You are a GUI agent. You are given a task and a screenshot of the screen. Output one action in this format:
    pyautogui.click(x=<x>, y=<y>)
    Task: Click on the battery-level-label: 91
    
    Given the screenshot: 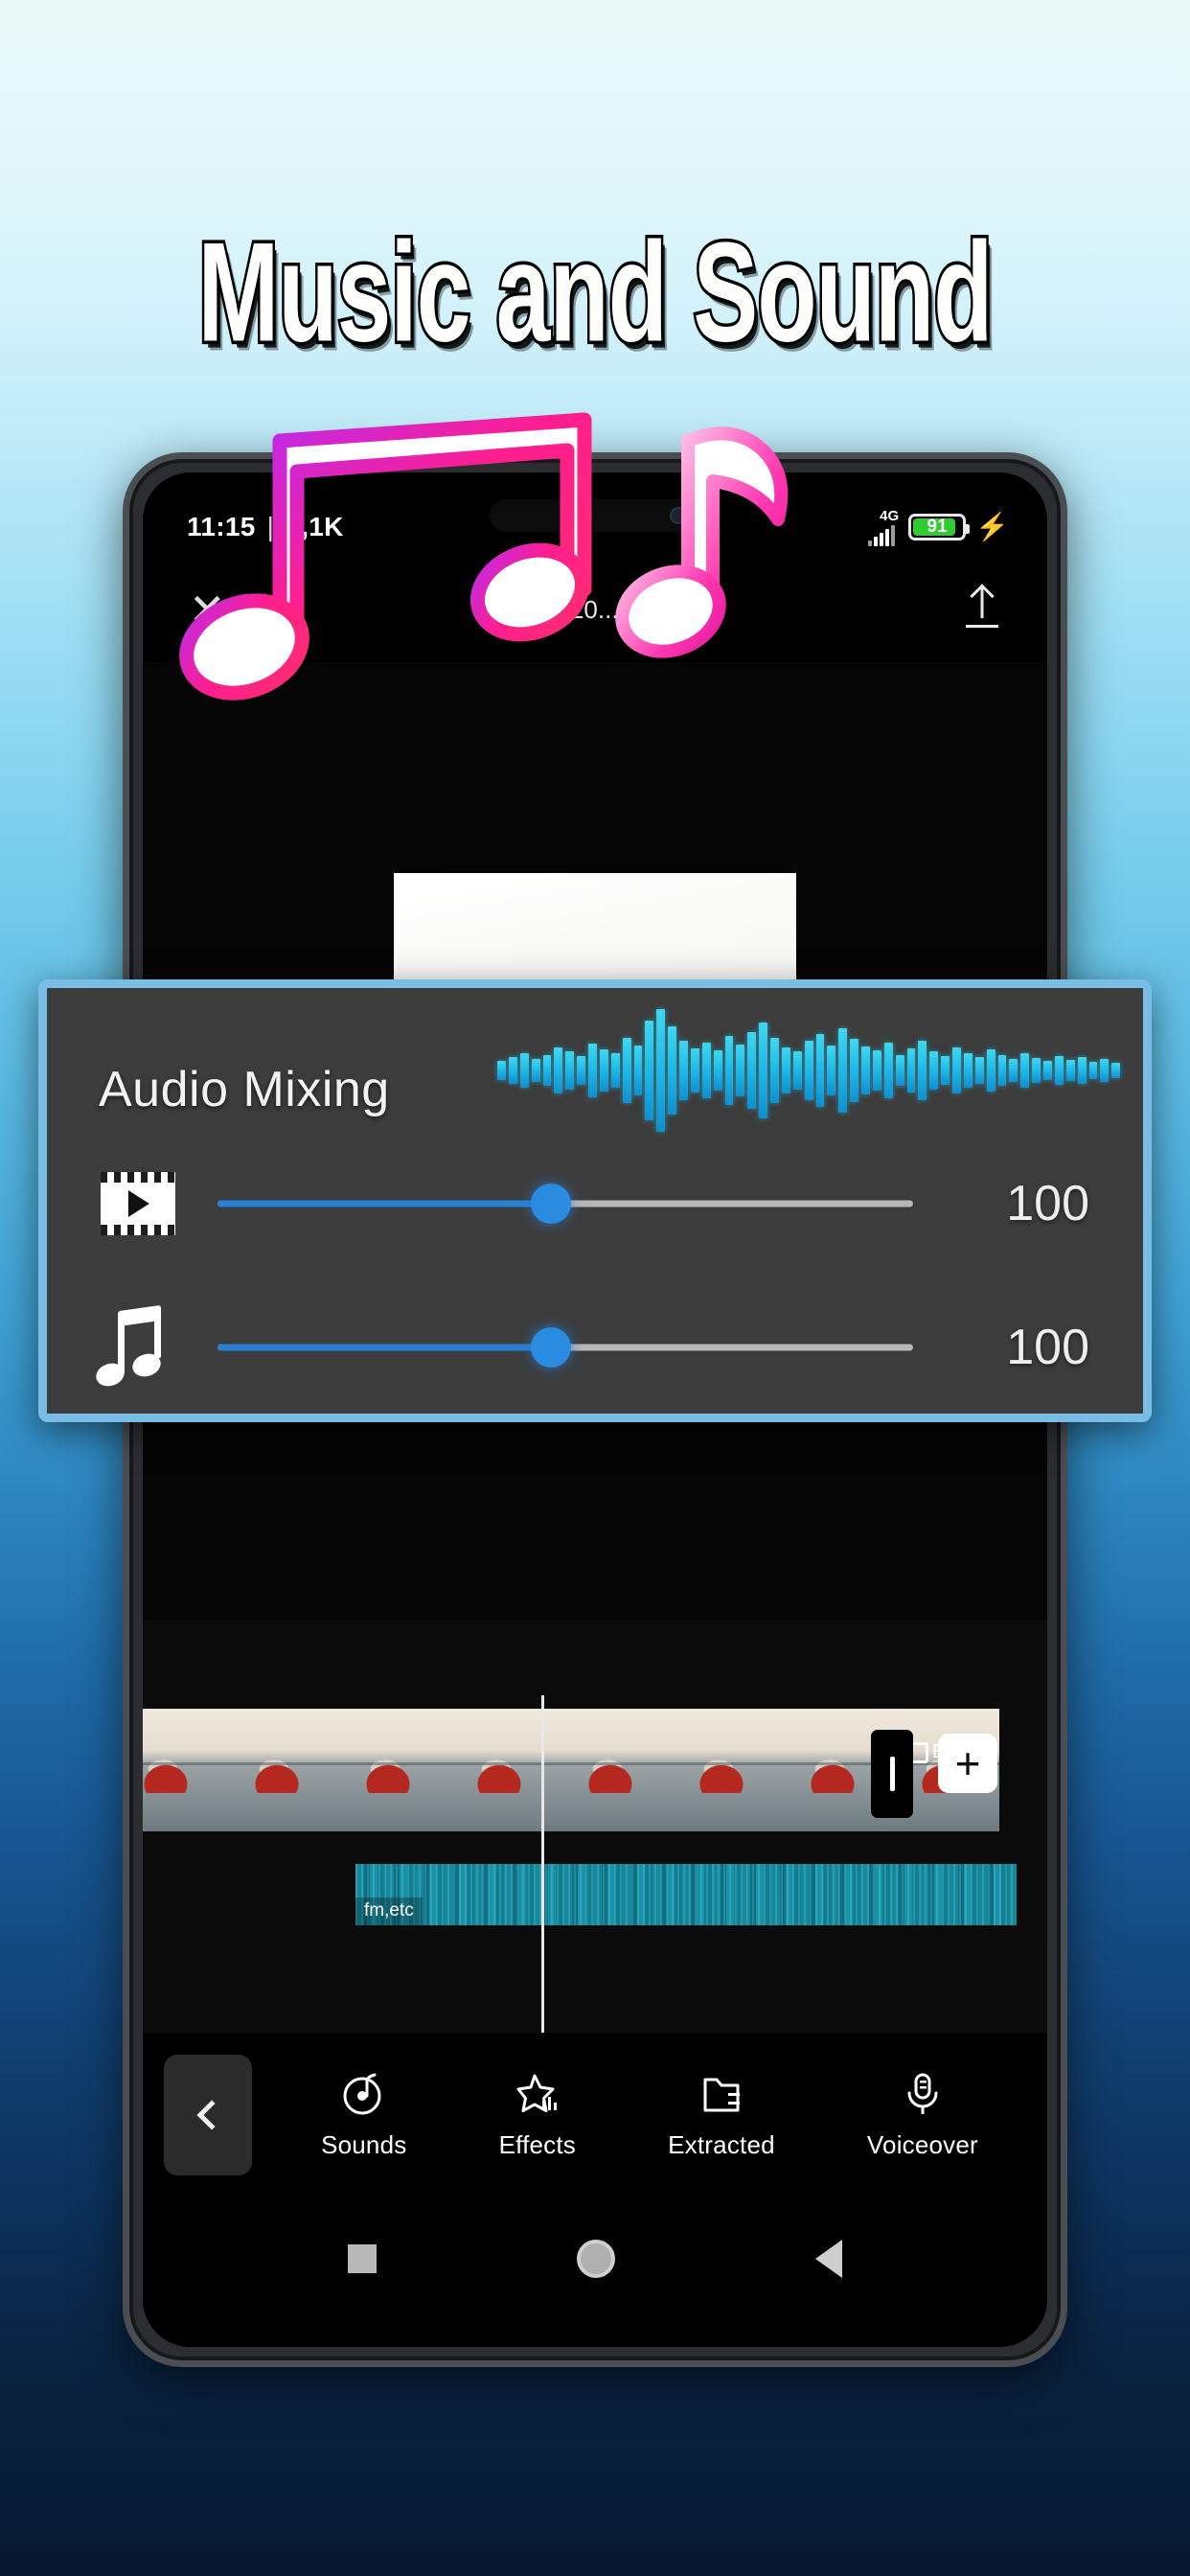 What is the action you would take?
    pyautogui.click(x=937, y=527)
    